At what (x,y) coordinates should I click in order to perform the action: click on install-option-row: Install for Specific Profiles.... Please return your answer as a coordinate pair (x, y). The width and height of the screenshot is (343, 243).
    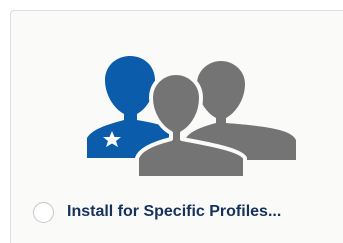
    Looking at the image, I should click on (157, 212).